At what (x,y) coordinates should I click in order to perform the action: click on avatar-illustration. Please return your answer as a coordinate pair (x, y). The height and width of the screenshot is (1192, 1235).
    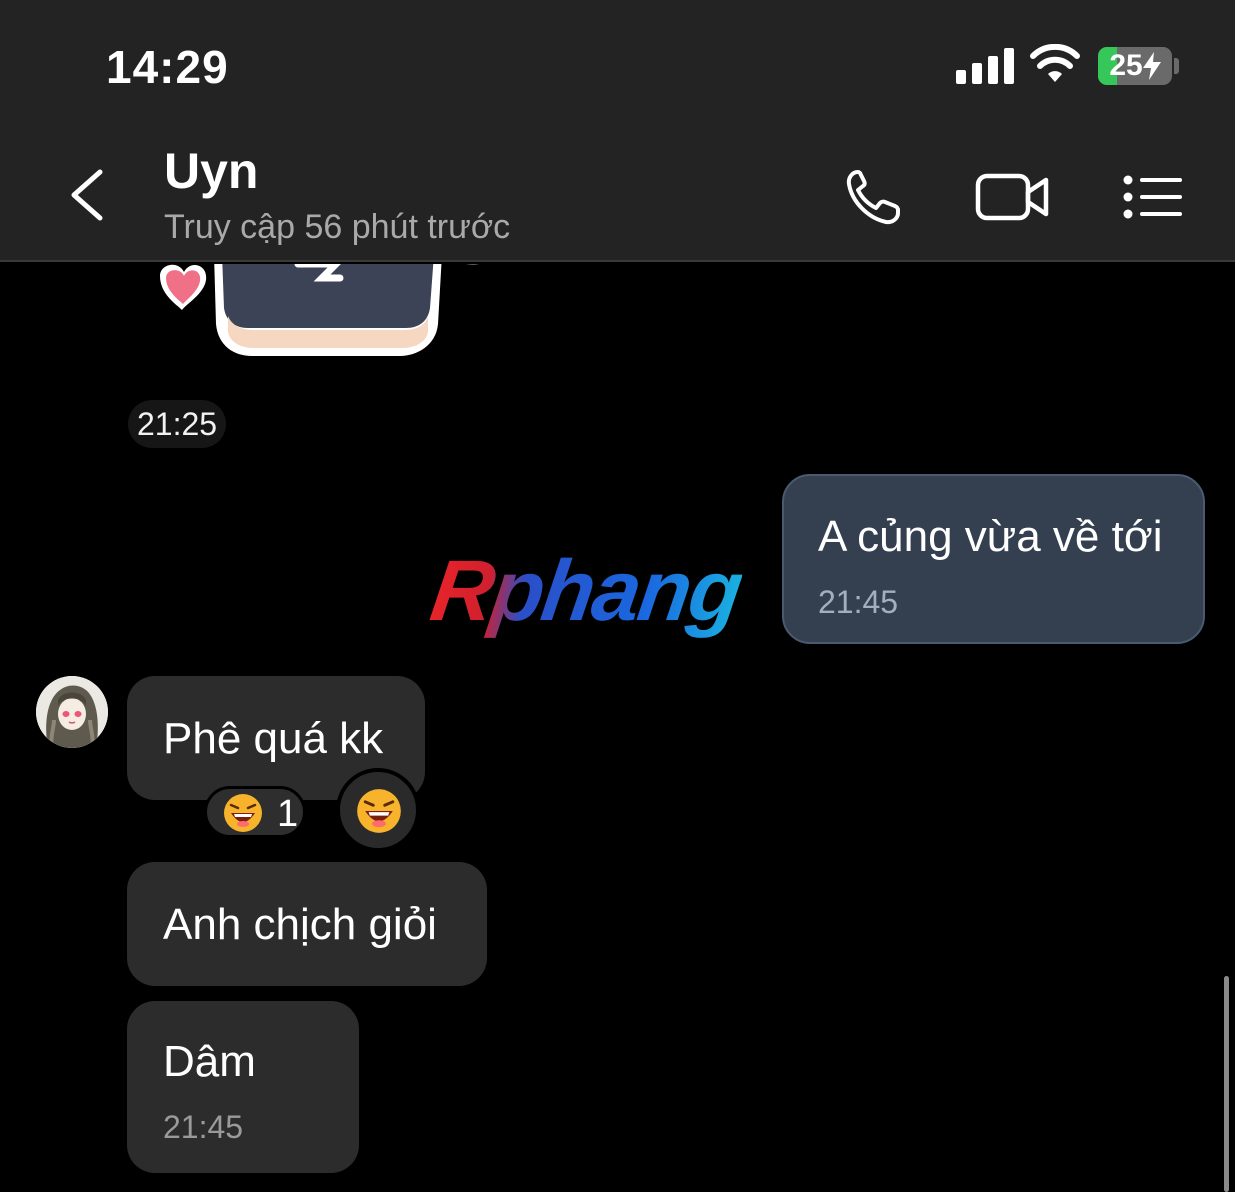
    Looking at the image, I should click on (72, 712).